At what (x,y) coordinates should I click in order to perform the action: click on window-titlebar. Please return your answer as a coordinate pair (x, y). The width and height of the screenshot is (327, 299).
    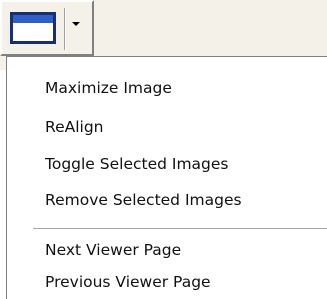
    Looking at the image, I should click on (33, 19).